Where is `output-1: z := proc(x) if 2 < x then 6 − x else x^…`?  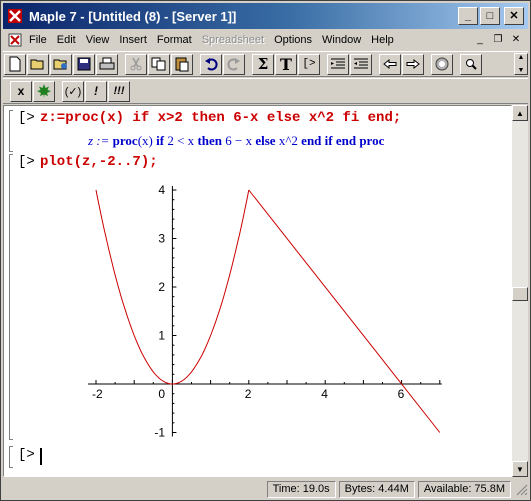
output-1: z := proc(x) if 2 < x then 6 − x else x^… is located at coordinates (236, 141).